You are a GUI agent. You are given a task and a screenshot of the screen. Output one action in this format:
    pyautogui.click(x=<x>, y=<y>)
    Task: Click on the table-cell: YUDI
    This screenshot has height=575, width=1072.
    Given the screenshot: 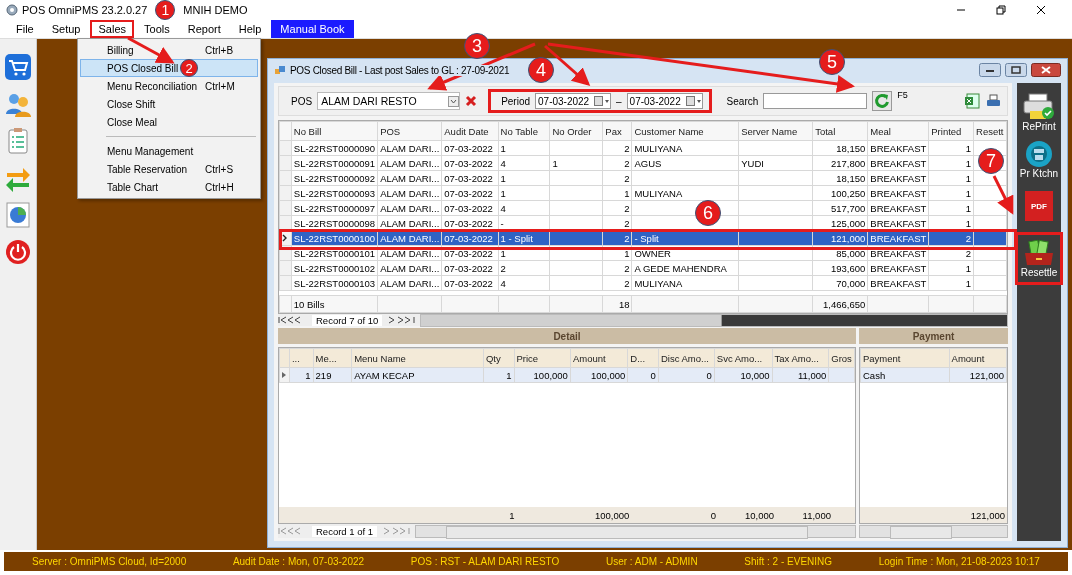 What is the action you would take?
    pyautogui.click(x=752, y=163)
    